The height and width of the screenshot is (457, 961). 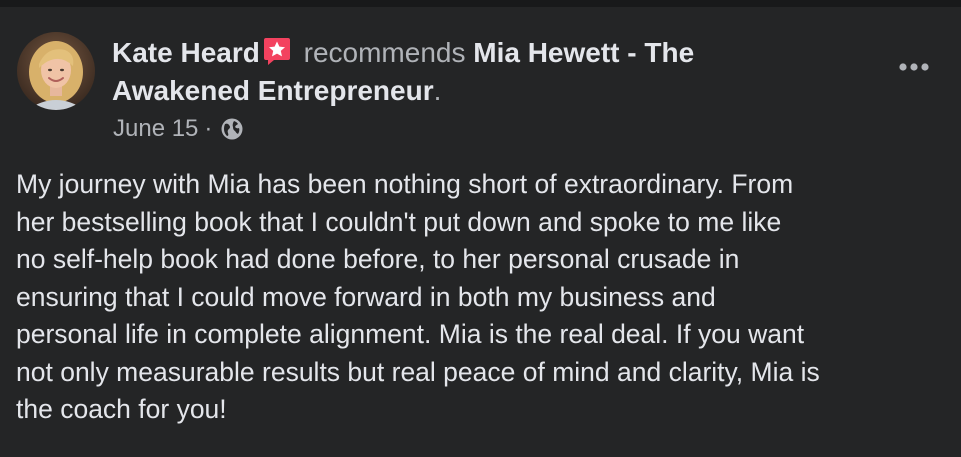 I want to click on action-verb: recommends, so click(x=384, y=52).